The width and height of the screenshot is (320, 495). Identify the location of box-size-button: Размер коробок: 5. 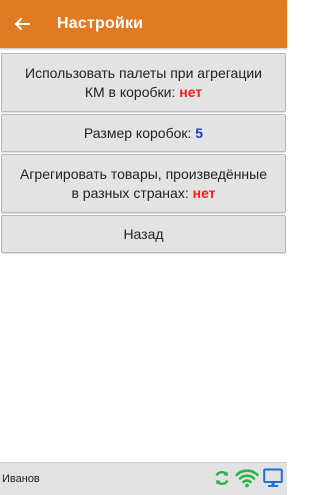
(143, 133).